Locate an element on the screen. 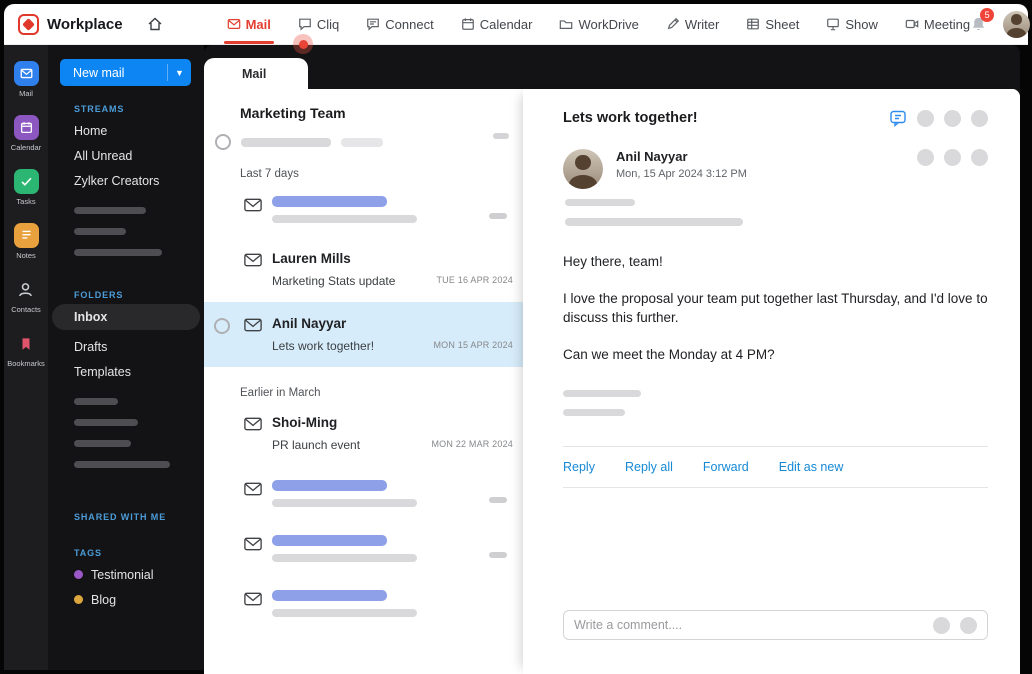  reply-all-link: Reply all is located at coordinates (649, 467).